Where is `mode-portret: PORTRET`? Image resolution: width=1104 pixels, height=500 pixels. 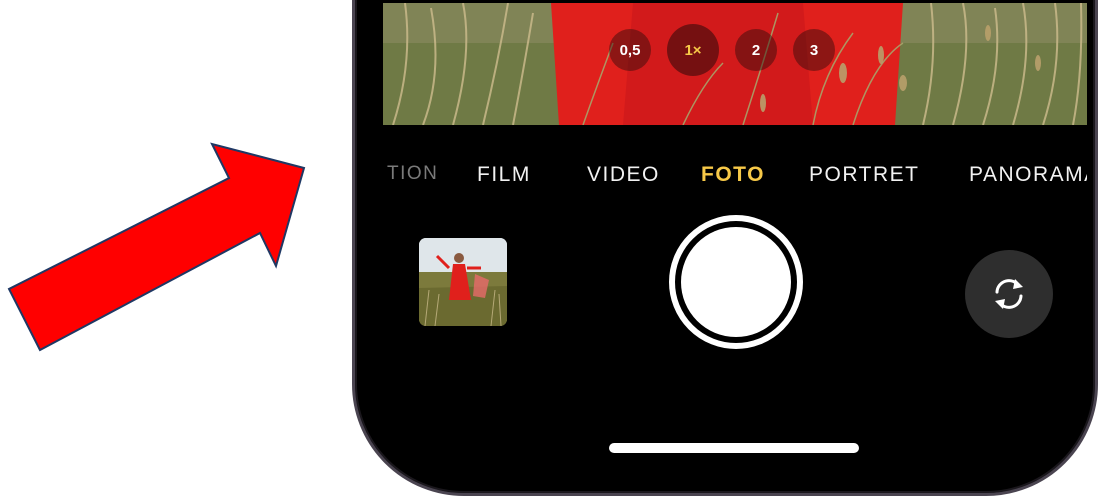 mode-portret: PORTRET is located at coordinates (864, 175).